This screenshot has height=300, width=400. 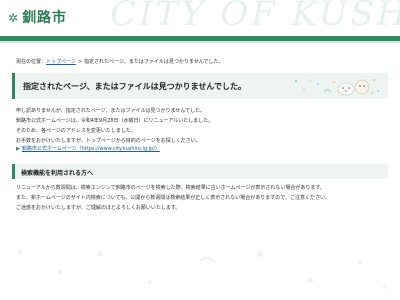 What do you see at coordinates (154, 62) in the screenshot?
I see `breadcrumb-current: 指定されたページ、またはファイルは見つかりませんでした。` at bounding box center [154, 62].